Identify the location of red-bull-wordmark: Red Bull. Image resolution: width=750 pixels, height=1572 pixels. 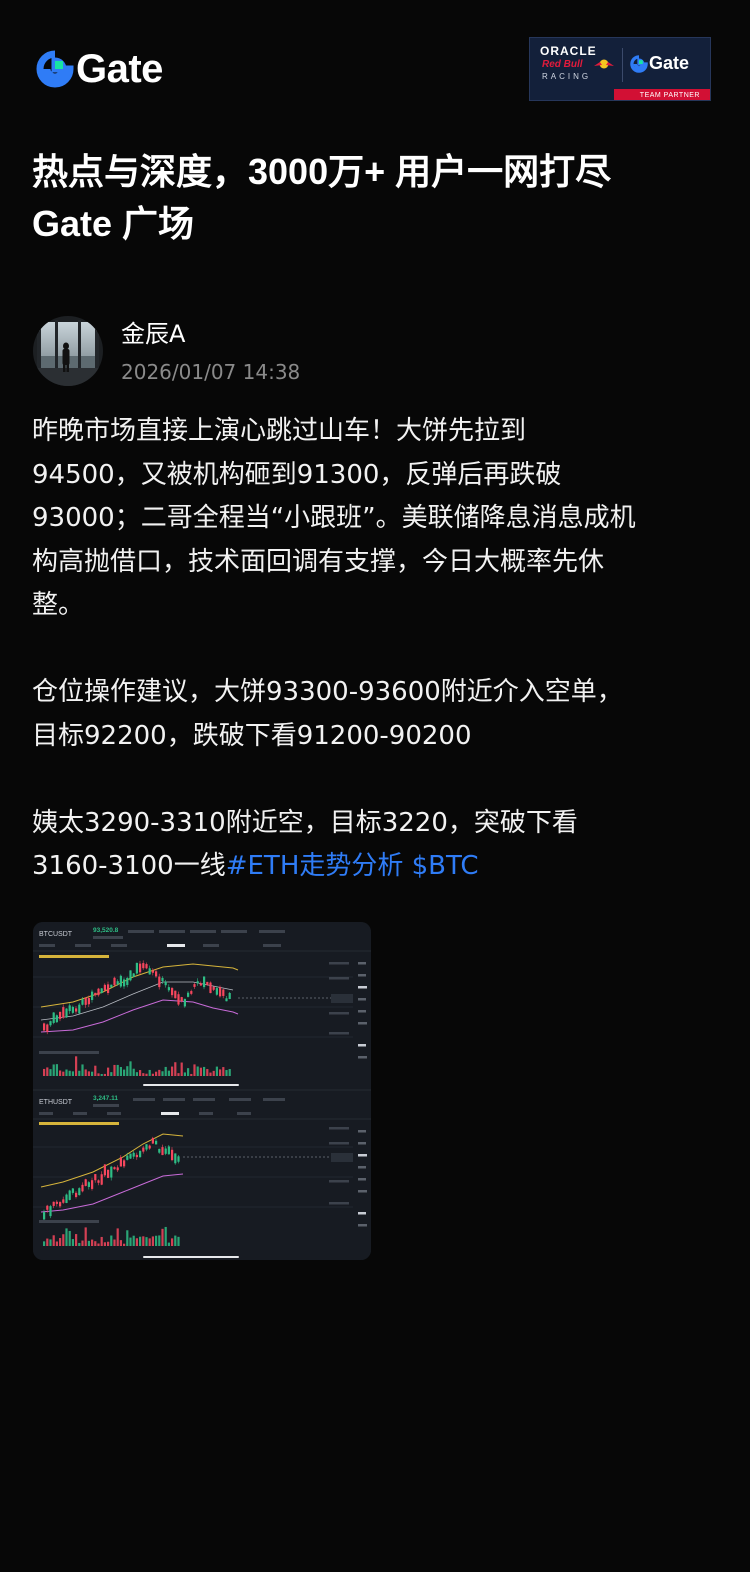
(562, 64).